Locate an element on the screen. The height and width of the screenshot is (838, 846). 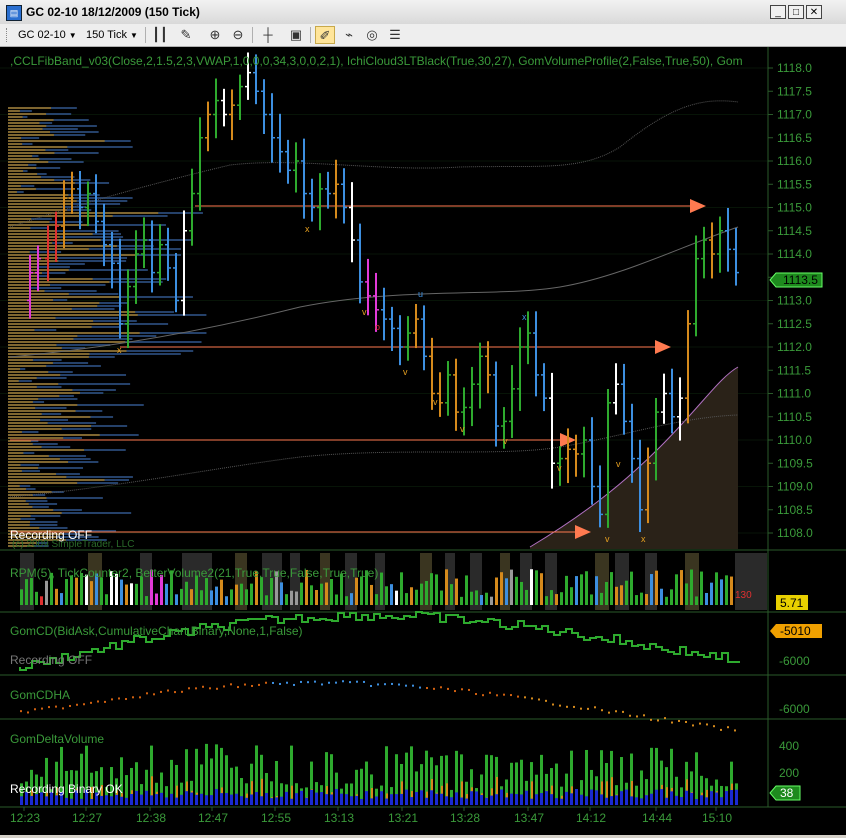
price-tick-label: 1115.5 is located at coordinates (794, 184).